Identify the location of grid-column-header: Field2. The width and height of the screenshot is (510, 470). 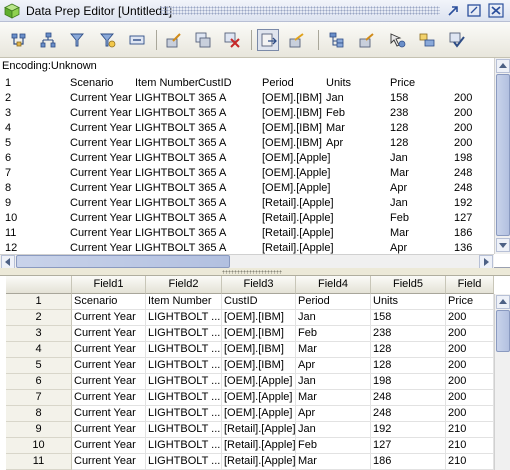
(184, 285).